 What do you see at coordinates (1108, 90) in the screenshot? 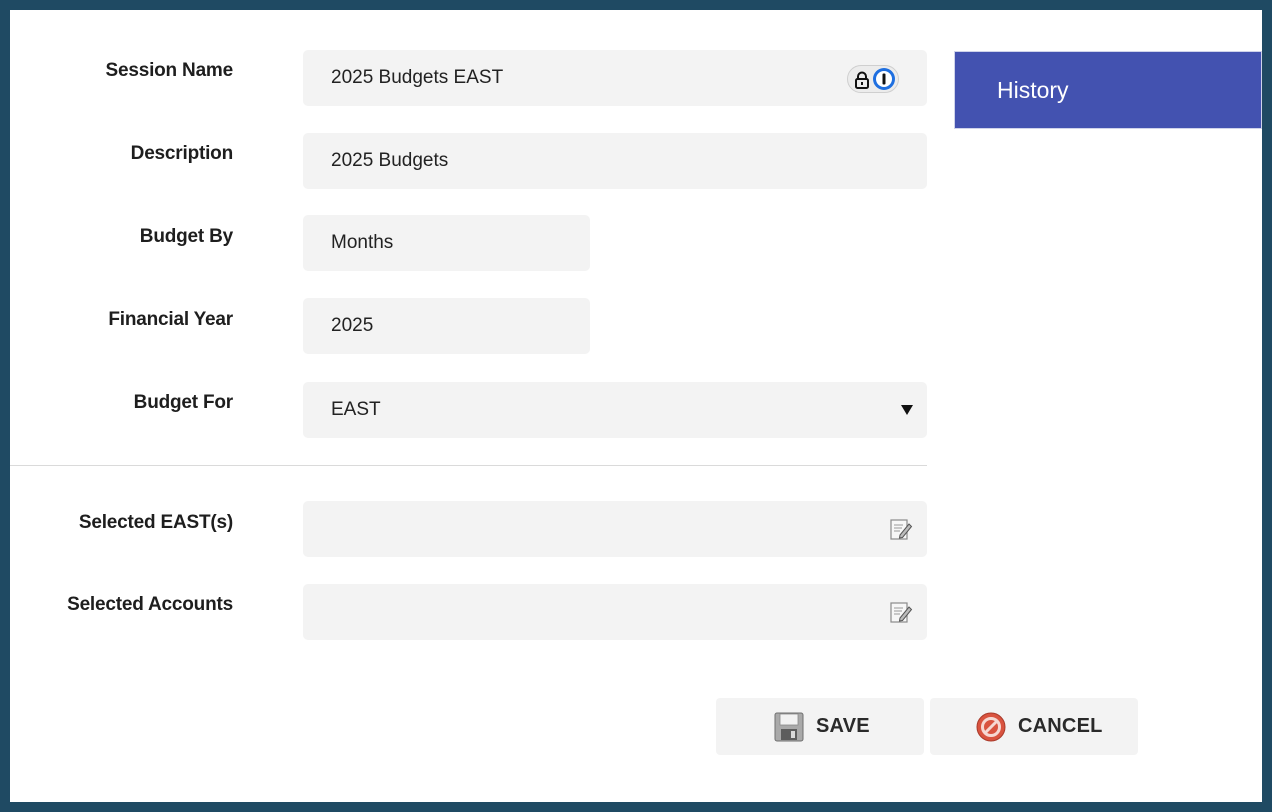
I see `history-tab: History` at bounding box center [1108, 90].